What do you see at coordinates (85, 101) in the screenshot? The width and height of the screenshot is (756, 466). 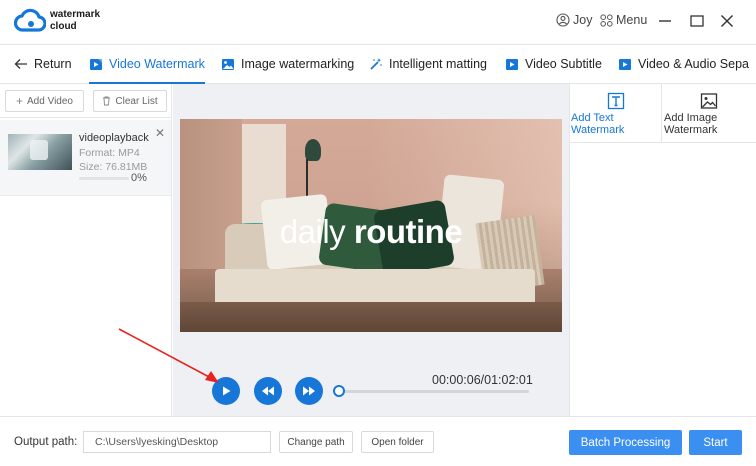 I see `file-list-toolbar: + Add Video Clear List` at bounding box center [85, 101].